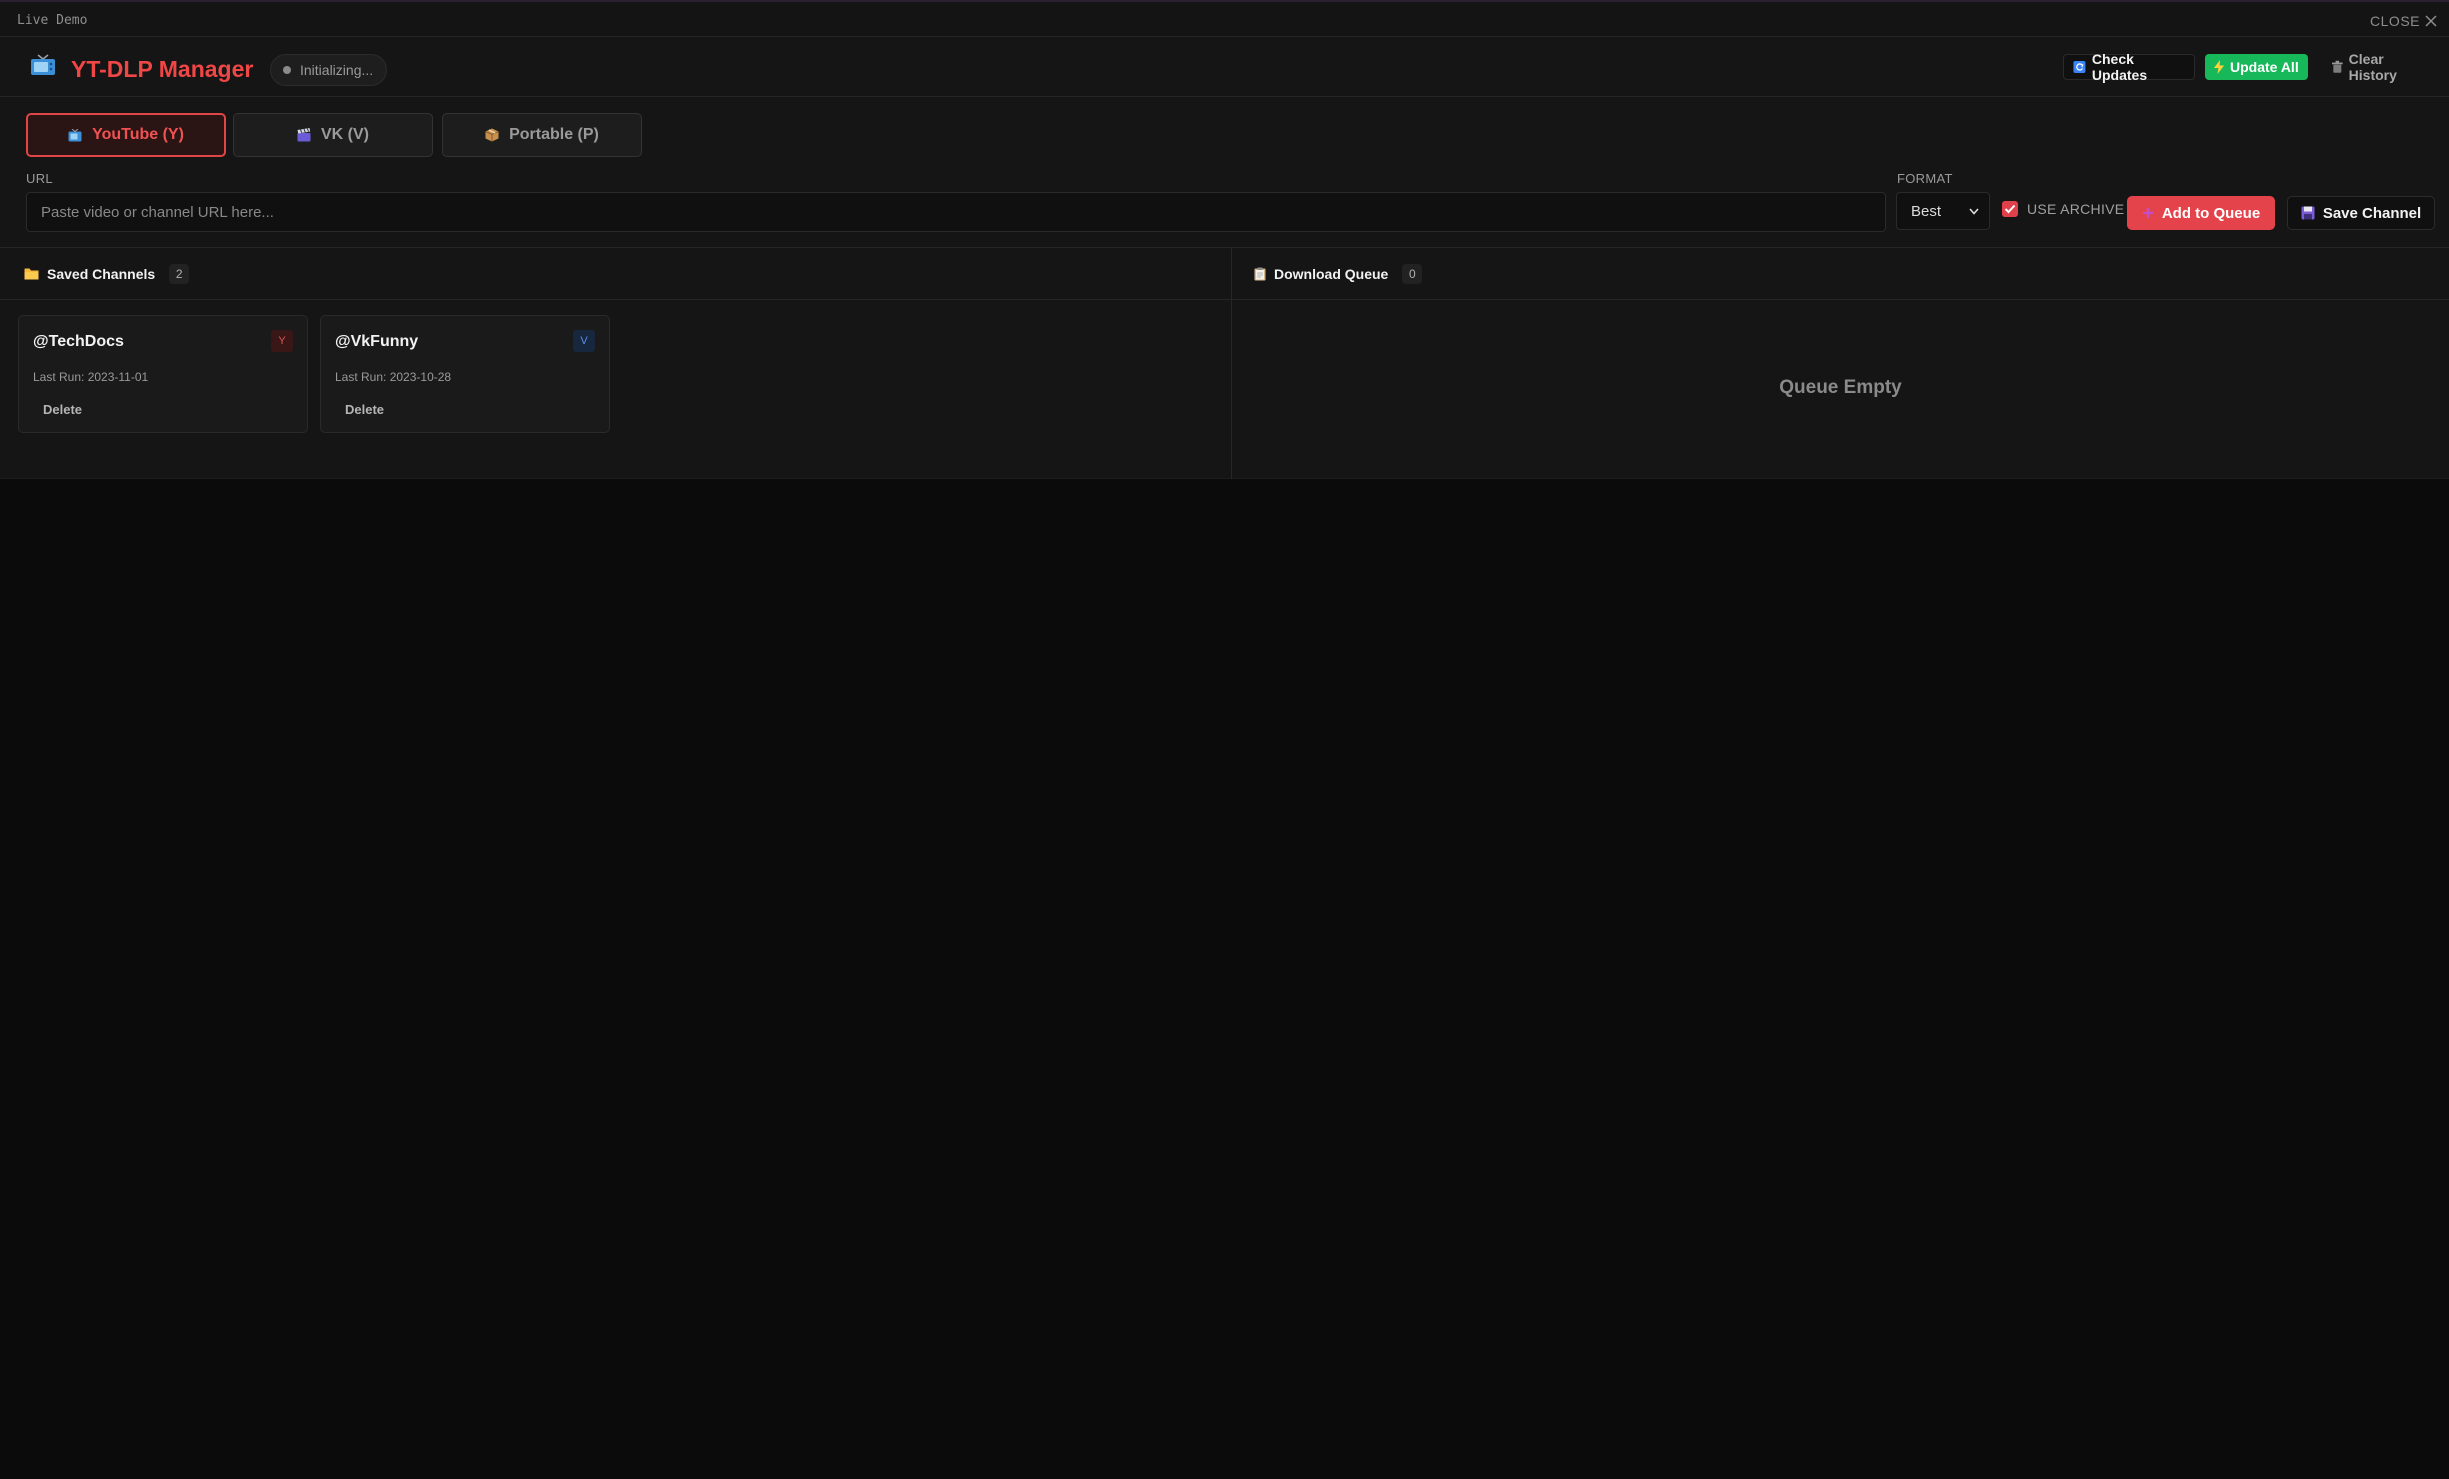  Describe the element at coordinates (138, 134) in the screenshot. I see `tab-youtube-label: YouTube (Y)` at that location.